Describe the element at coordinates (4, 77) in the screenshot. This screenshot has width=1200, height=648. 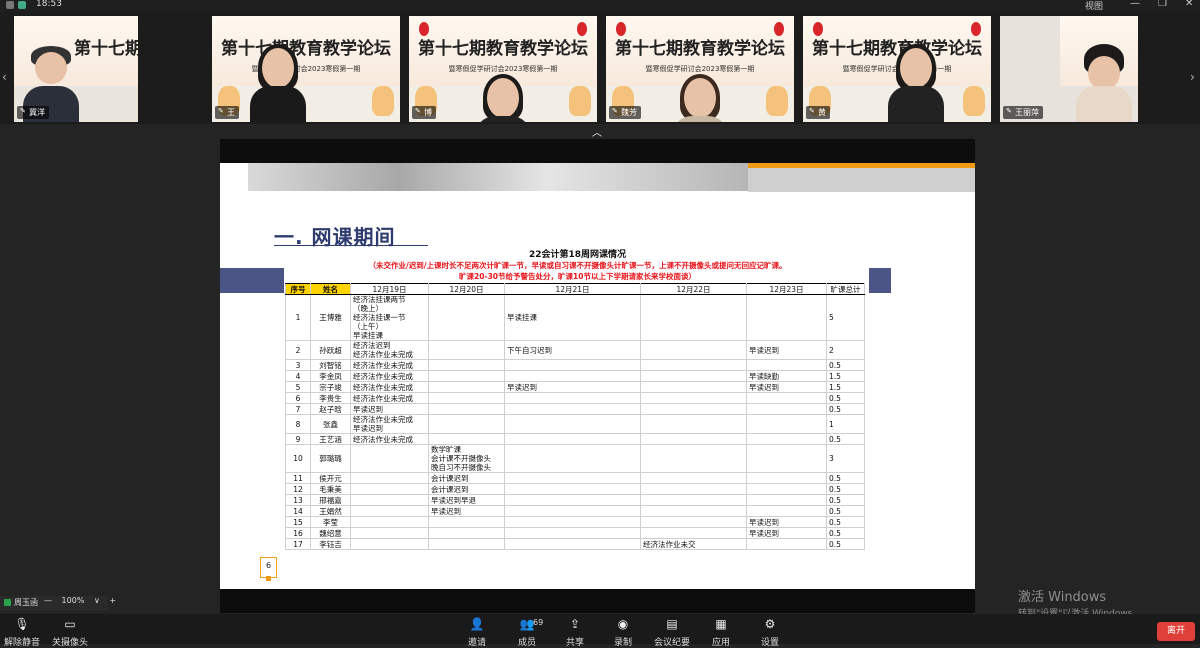
I see `prev-page-icon: ‹` at that location.